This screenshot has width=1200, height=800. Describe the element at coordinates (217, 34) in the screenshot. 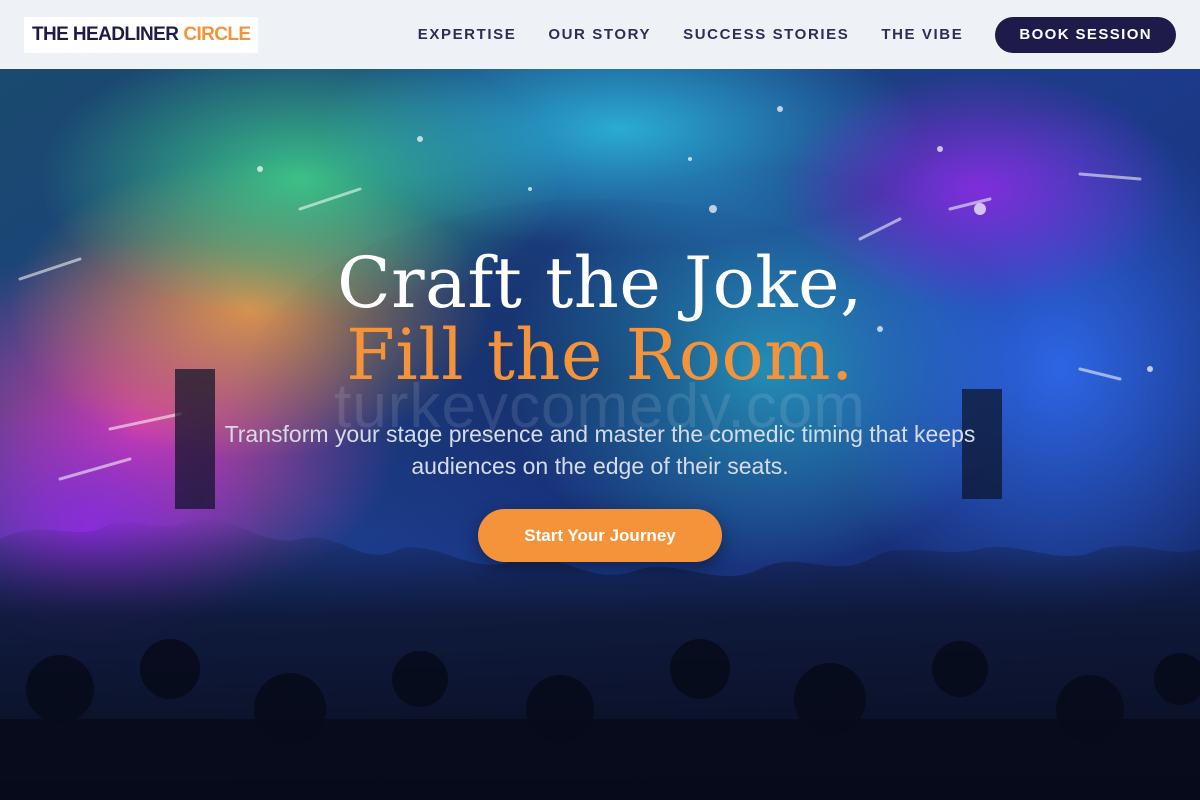

I see `logo-text-accent: CIRCLE` at that location.